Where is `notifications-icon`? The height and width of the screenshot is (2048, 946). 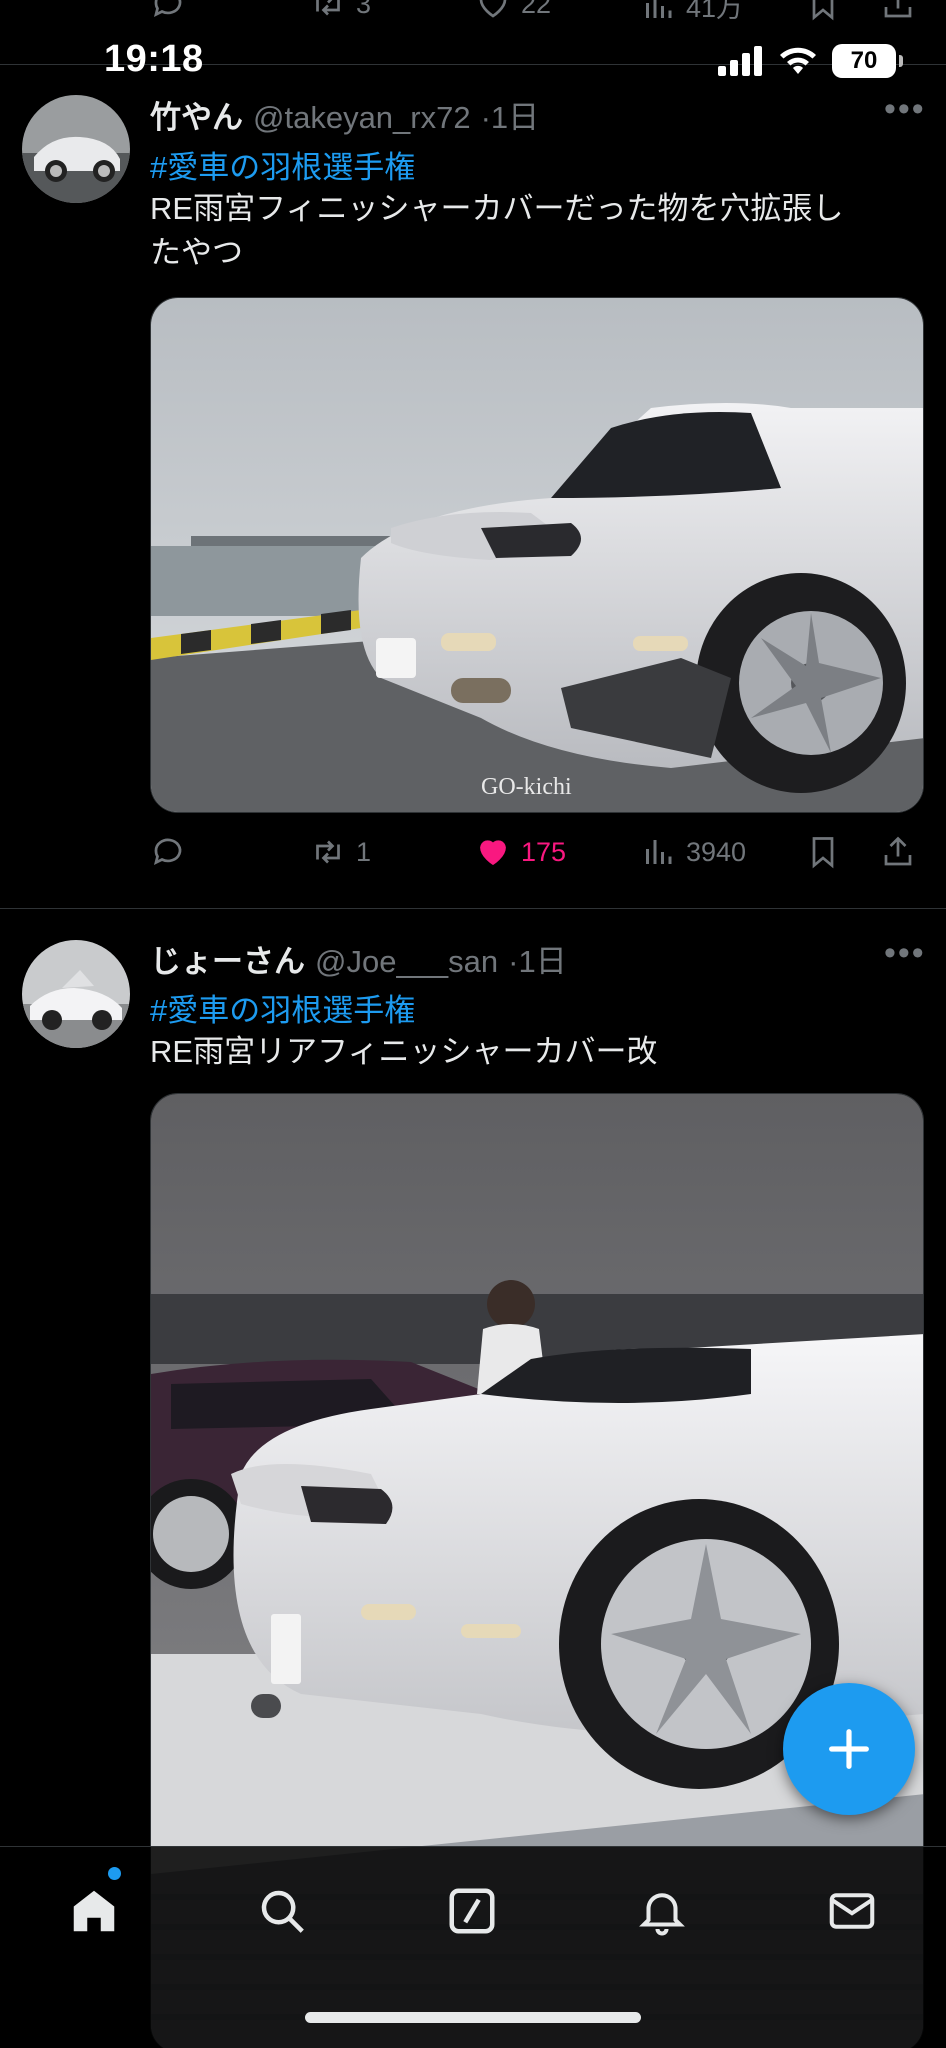
notifications-icon is located at coordinates (662, 1914).